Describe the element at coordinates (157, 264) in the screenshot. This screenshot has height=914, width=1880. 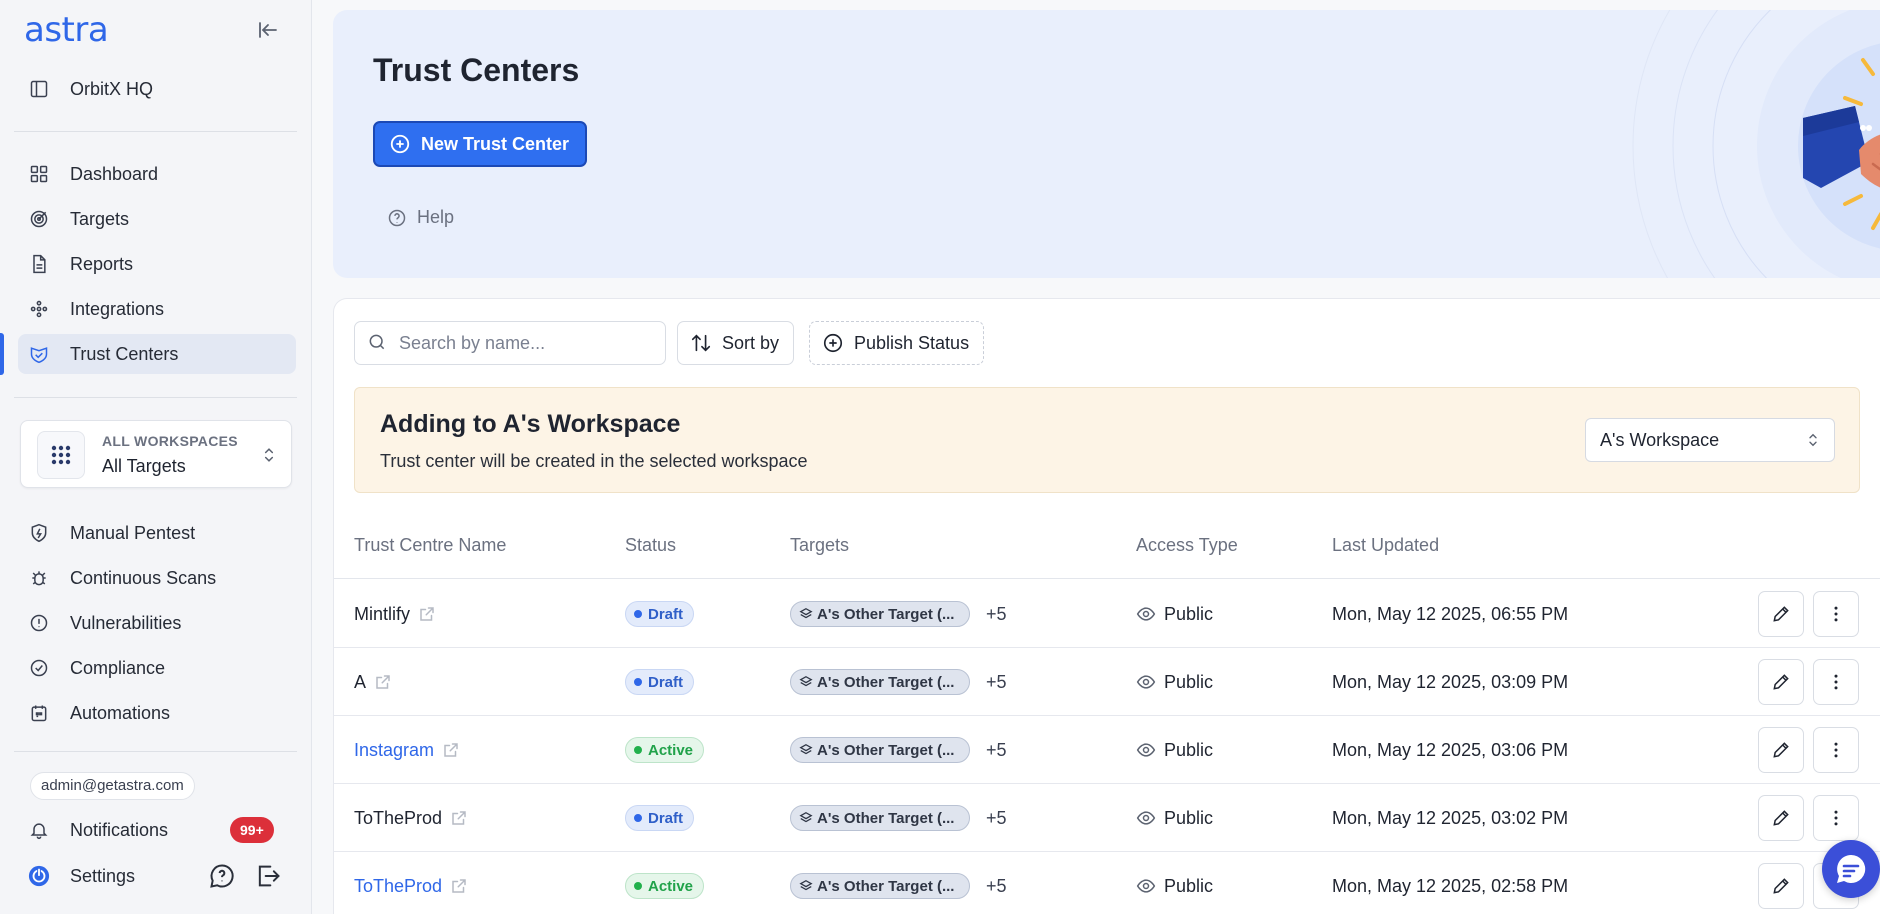
I see `nav-reports: Reports` at that location.